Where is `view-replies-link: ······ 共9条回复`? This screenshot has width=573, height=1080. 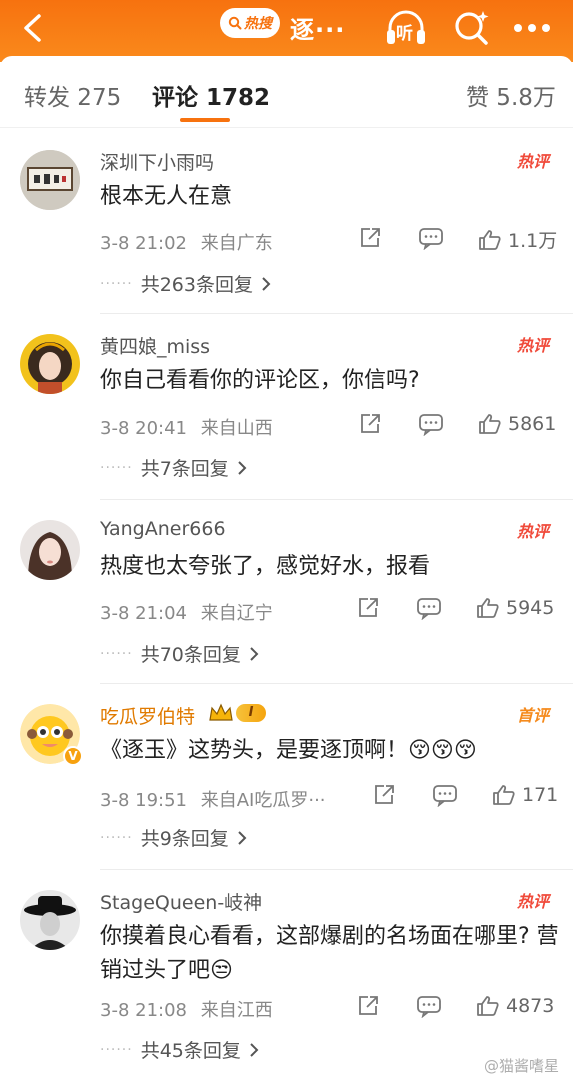
view-replies-link: ······ 共9条回复 is located at coordinates (173, 837).